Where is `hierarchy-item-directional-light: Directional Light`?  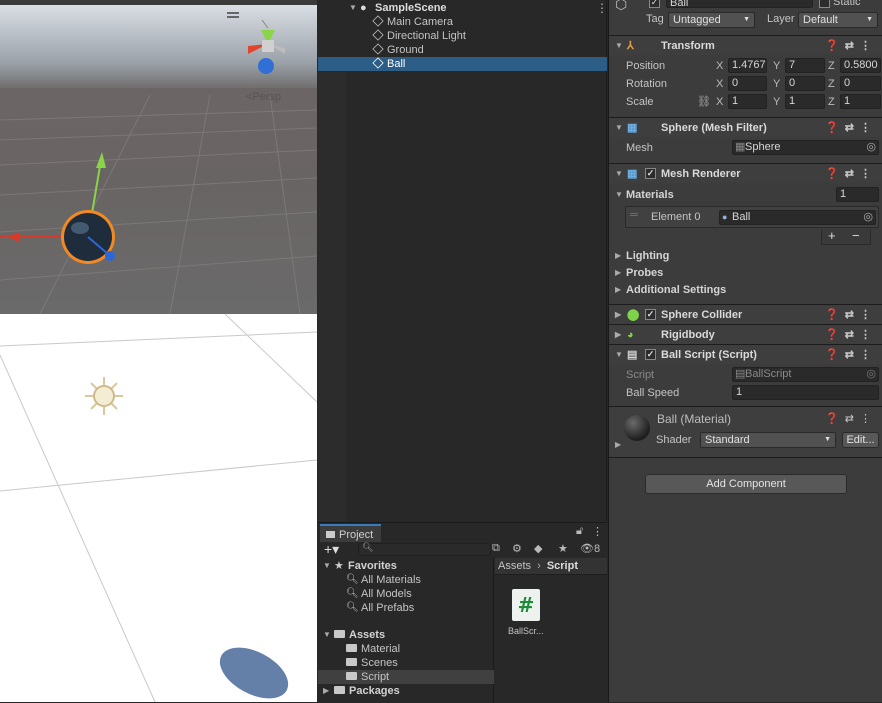
hierarchy-item-directional-light: Directional Light is located at coordinates (462, 36).